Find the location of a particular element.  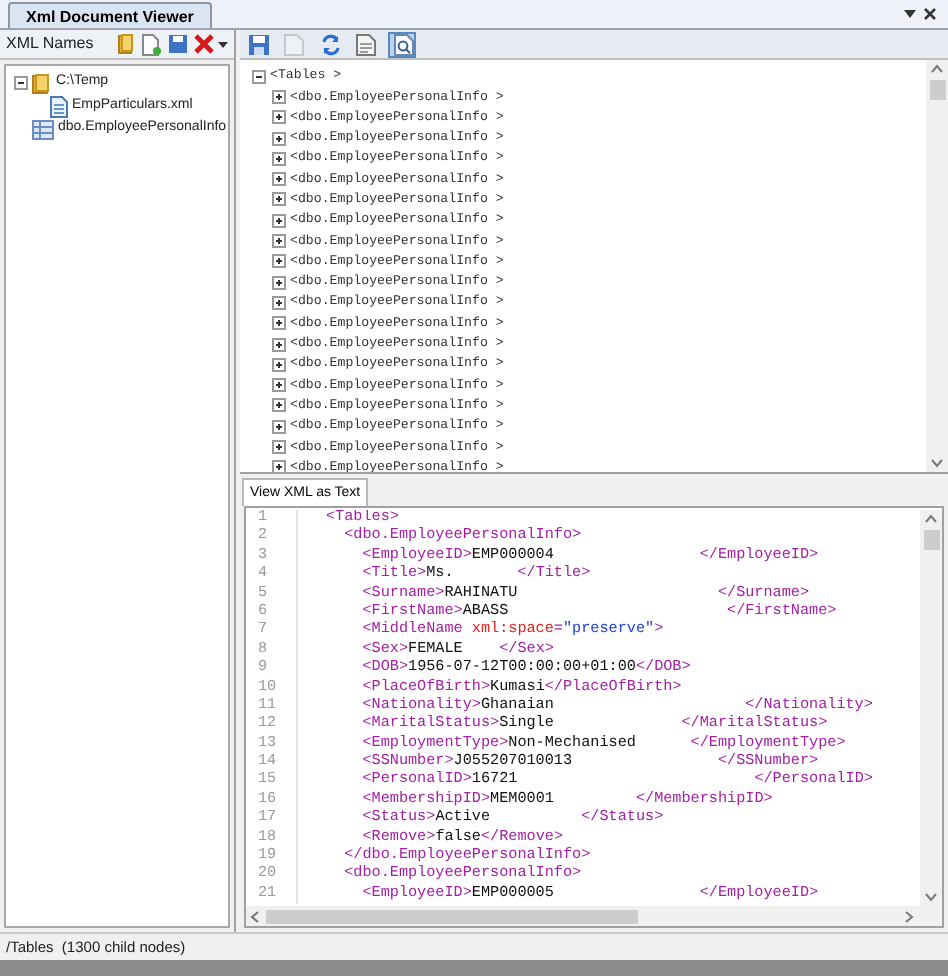

table-icon is located at coordinates (43, 129).